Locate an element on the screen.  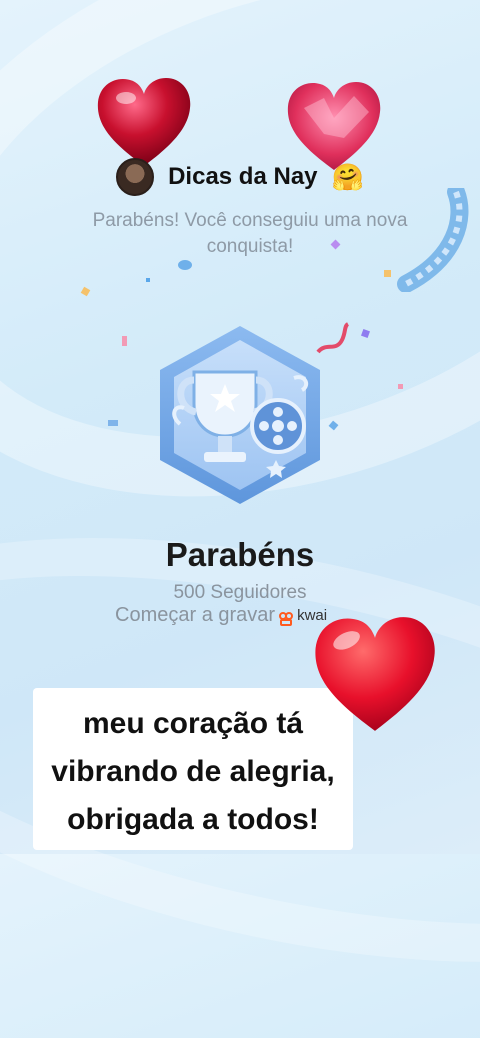
followers-count: 500 Seguidores is located at coordinates (240, 592).